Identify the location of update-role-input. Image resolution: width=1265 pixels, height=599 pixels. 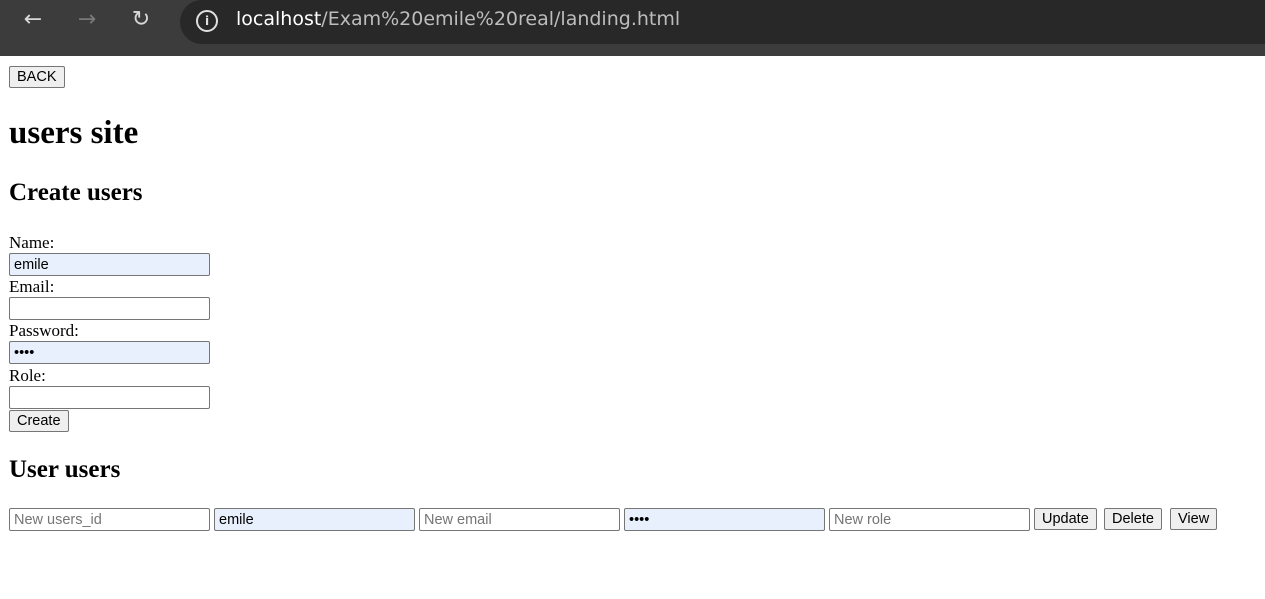
(929, 519).